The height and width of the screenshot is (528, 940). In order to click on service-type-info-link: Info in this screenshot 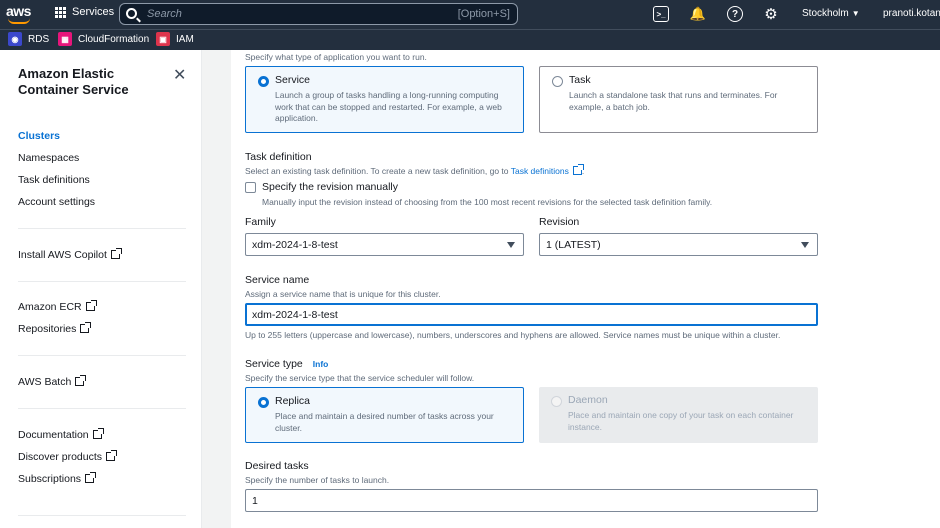, I will do `click(321, 364)`.